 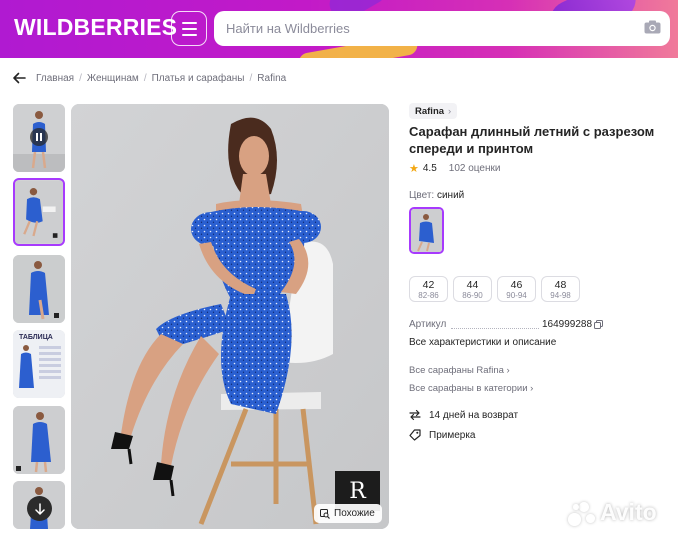 What do you see at coordinates (428, 324) in the screenshot?
I see `sku-label: Артикул` at bounding box center [428, 324].